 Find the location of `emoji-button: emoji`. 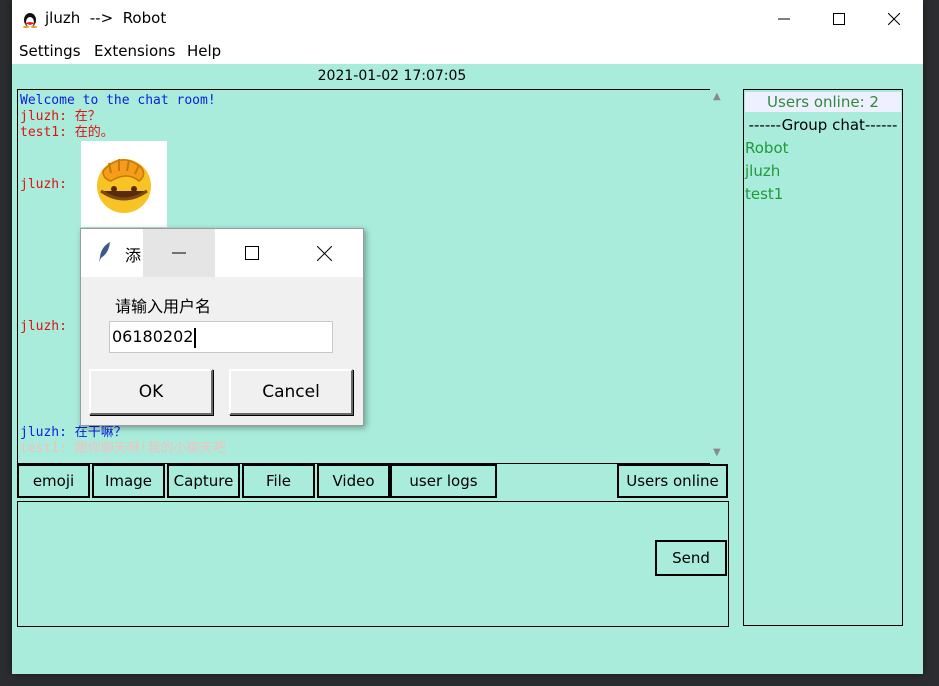

emoji-button: emoji is located at coordinates (53, 481).